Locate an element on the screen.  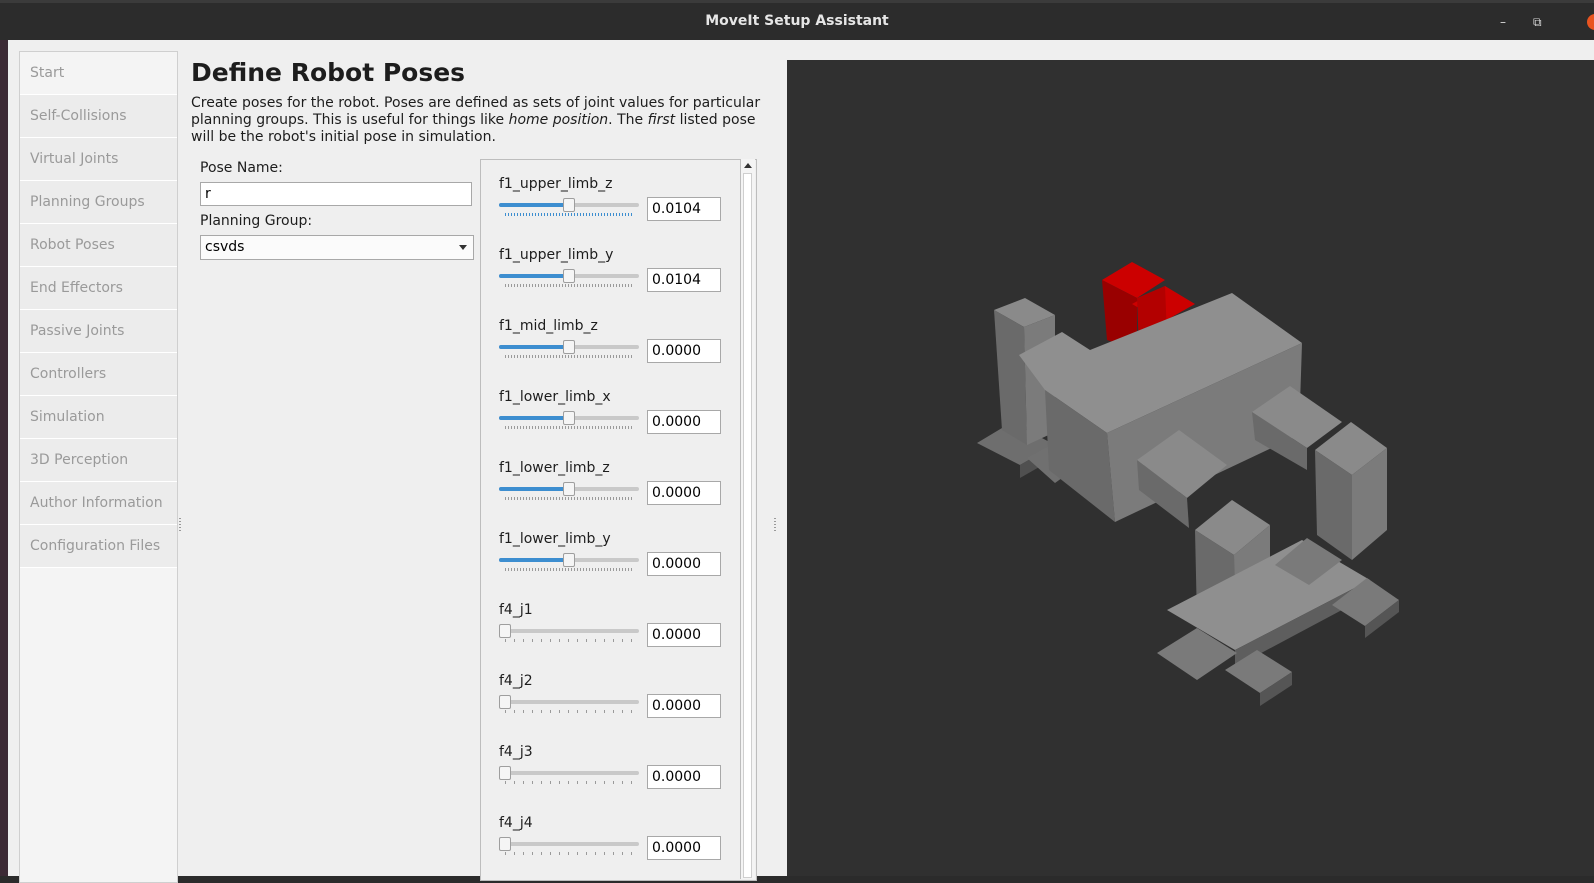
joint-name: f1_mid_limb_z is located at coordinates (548, 326).